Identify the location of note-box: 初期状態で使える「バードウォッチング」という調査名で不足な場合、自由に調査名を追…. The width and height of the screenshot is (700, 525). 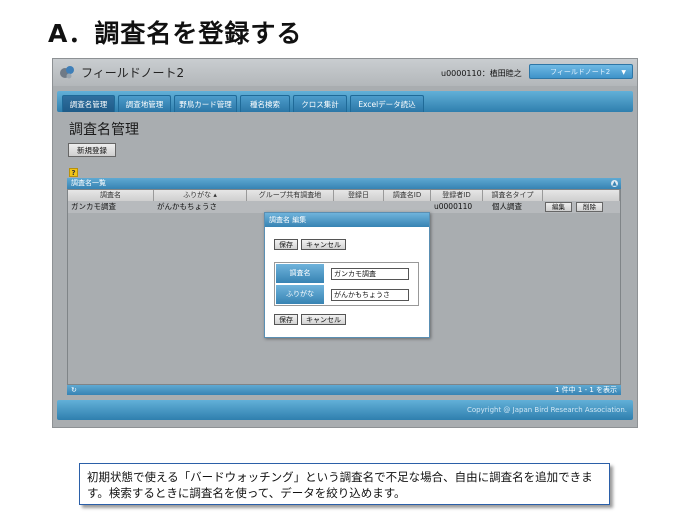
(344, 484).